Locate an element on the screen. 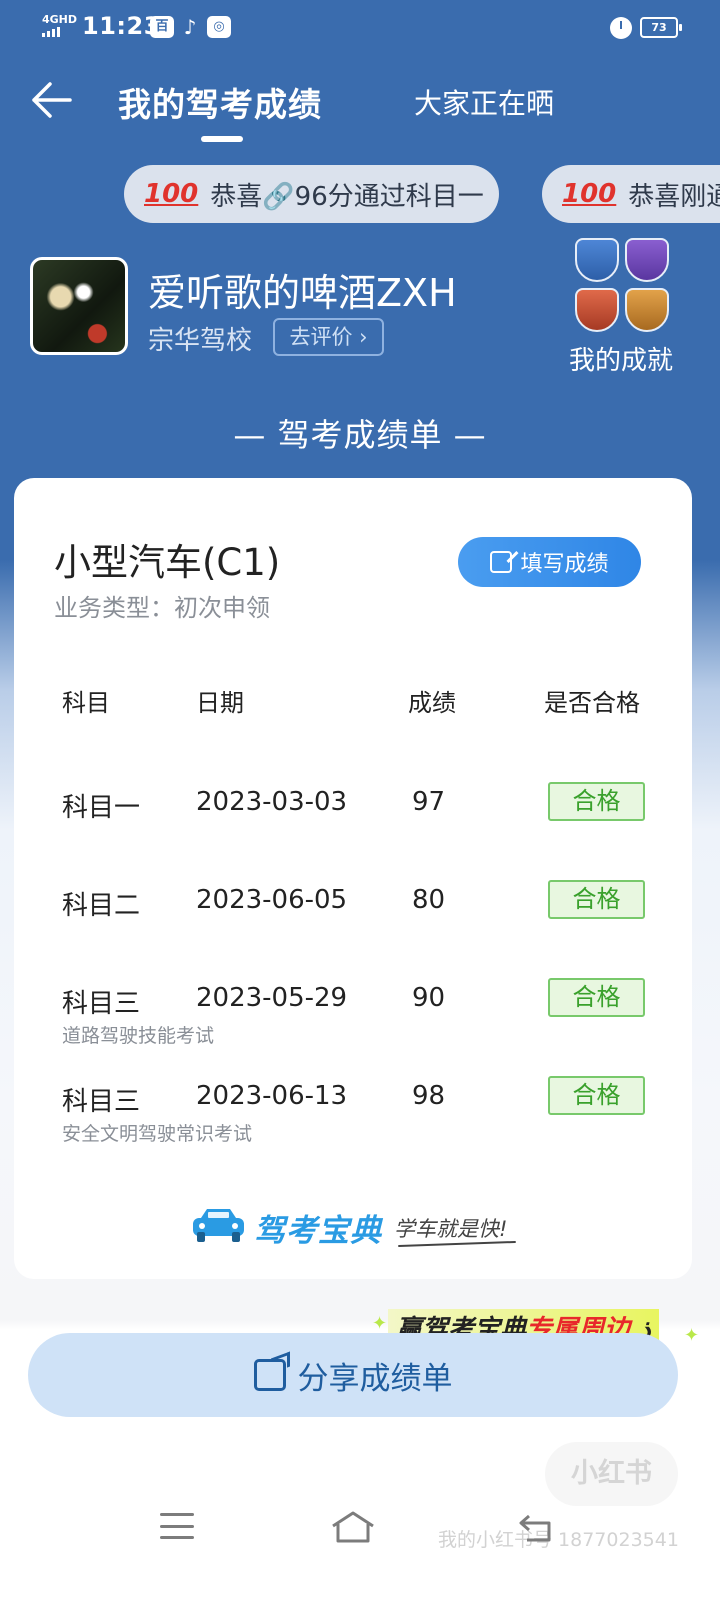  row-subject: 科目一 is located at coordinates (101, 808).